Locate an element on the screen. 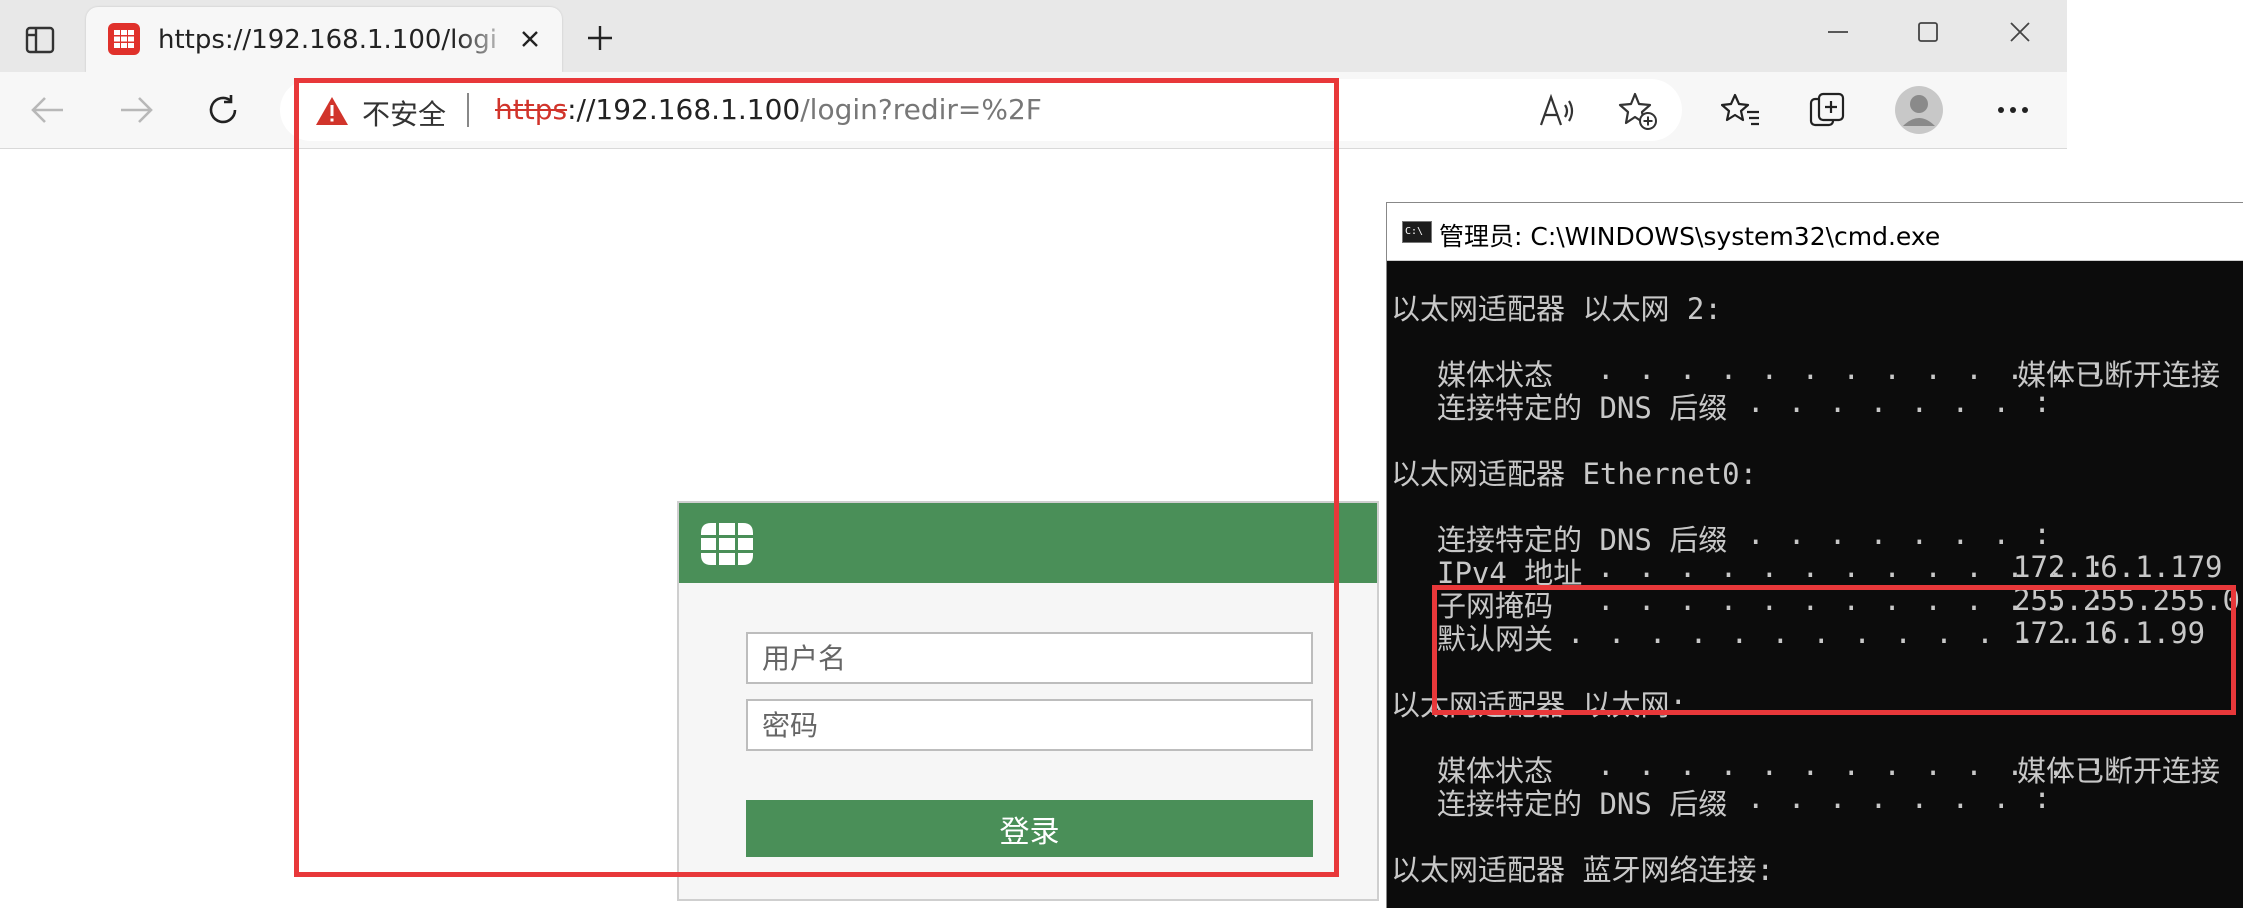 The height and width of the screenshot is (908, 2243). tab-title: https://192.168.1.100/login?redir is located at coordinates (328, 40).